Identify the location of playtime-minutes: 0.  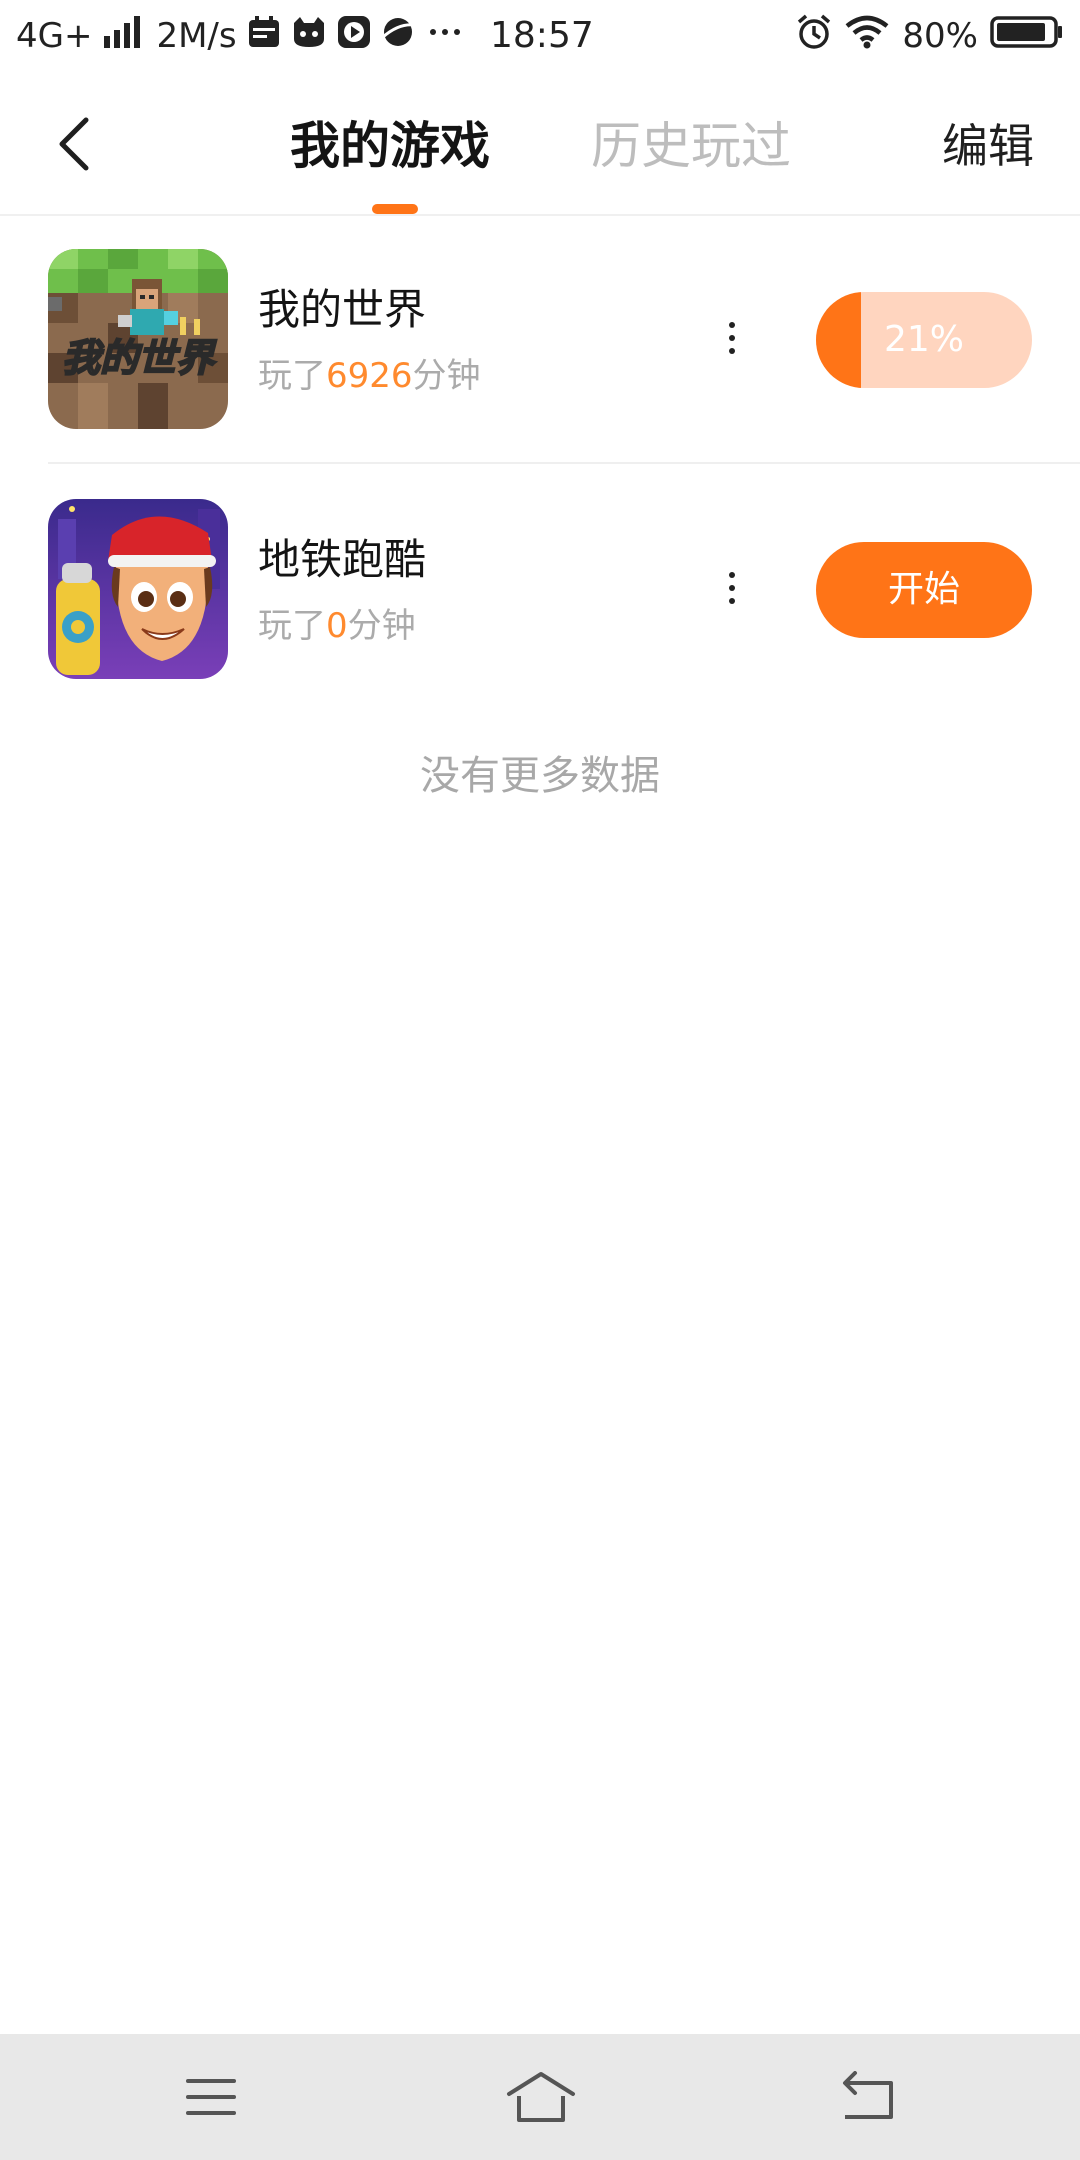
(337, 626).